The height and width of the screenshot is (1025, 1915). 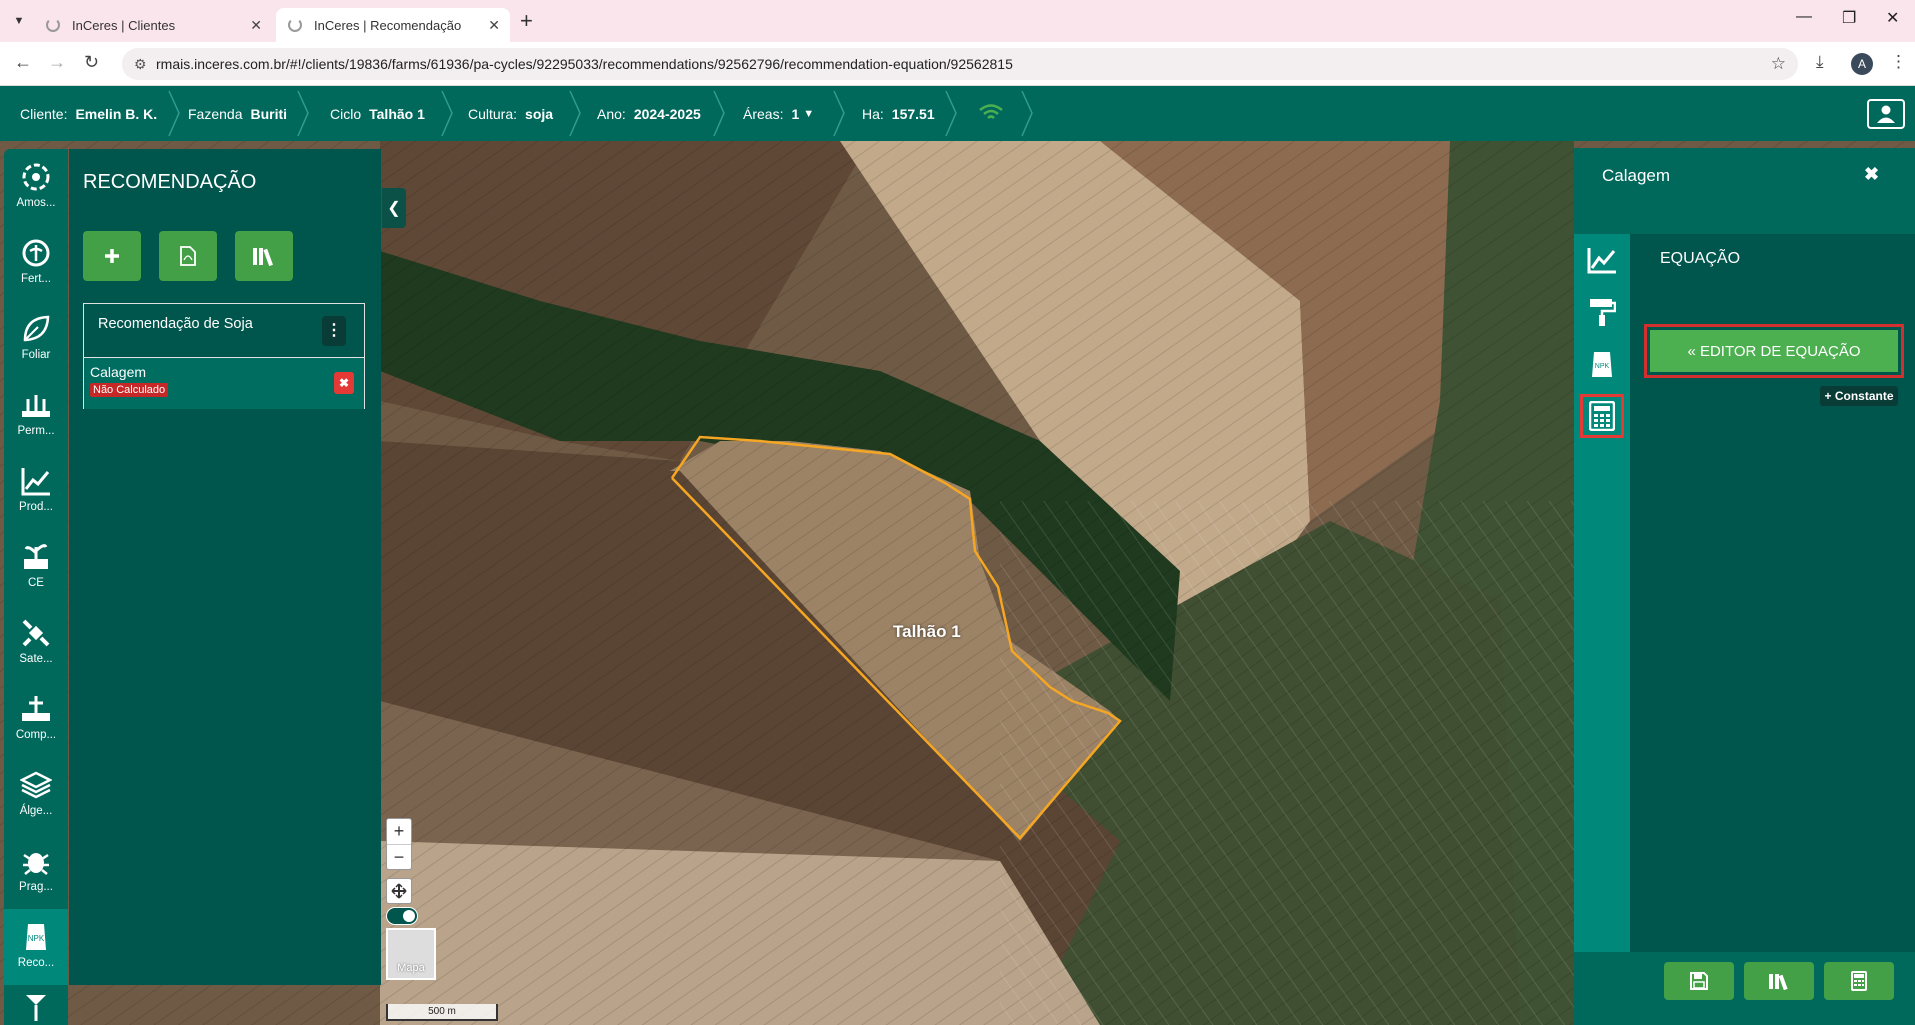 I want to click on profile-avatar: A, so click(x=1862, y=64).